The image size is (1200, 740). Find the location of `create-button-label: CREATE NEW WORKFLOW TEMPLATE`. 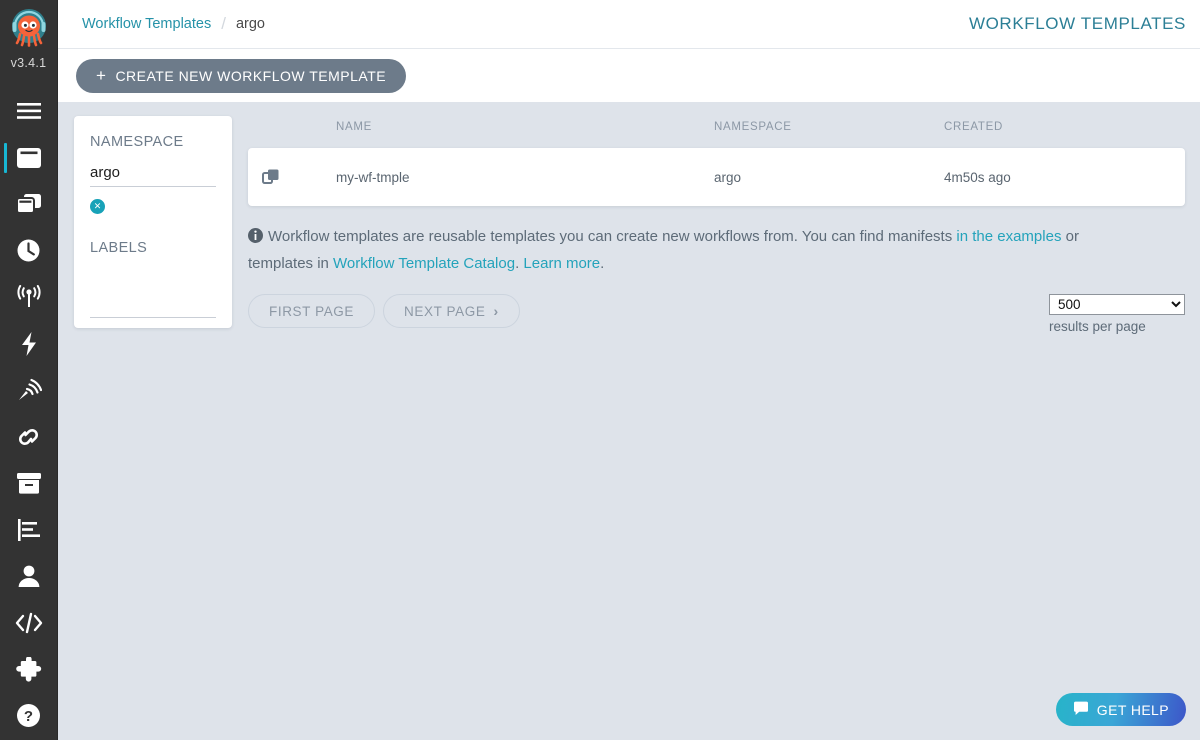

create-button-label: CREATE NEW WORKFLOW TEMPLATE is located at coordinates (251, 75).